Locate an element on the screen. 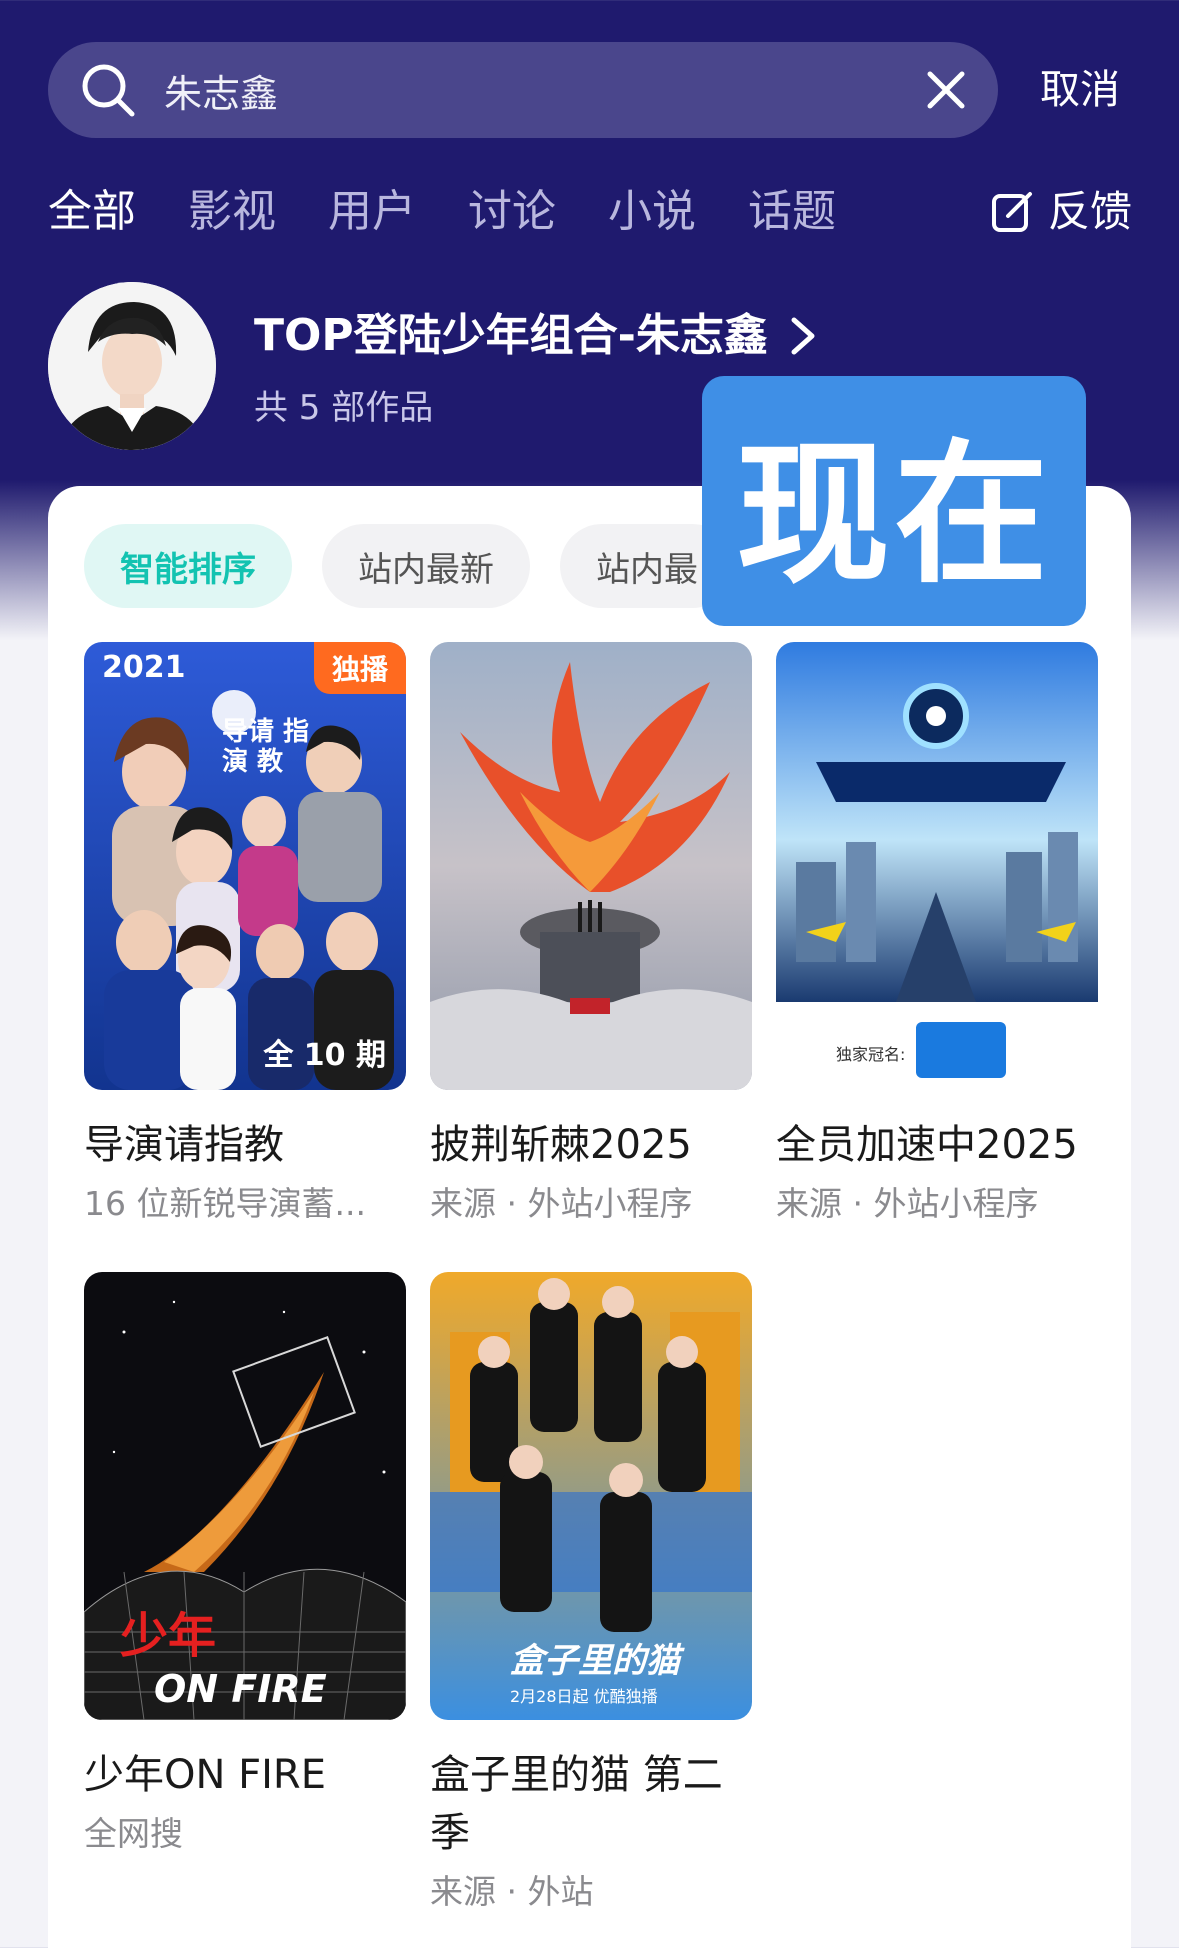 Image resolution: width=1179 pixels, height=1948 pixels. card-subtitle: 全网搜 is located at coordinates (133, 1833).